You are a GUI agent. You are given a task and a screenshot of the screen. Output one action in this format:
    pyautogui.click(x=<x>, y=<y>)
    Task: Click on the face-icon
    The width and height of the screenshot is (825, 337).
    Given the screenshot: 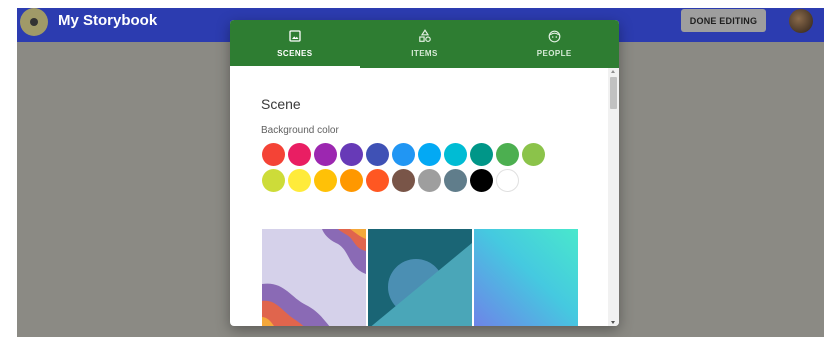 What is the action you would take?
    pyautogui.click(x=554, y=36)
    